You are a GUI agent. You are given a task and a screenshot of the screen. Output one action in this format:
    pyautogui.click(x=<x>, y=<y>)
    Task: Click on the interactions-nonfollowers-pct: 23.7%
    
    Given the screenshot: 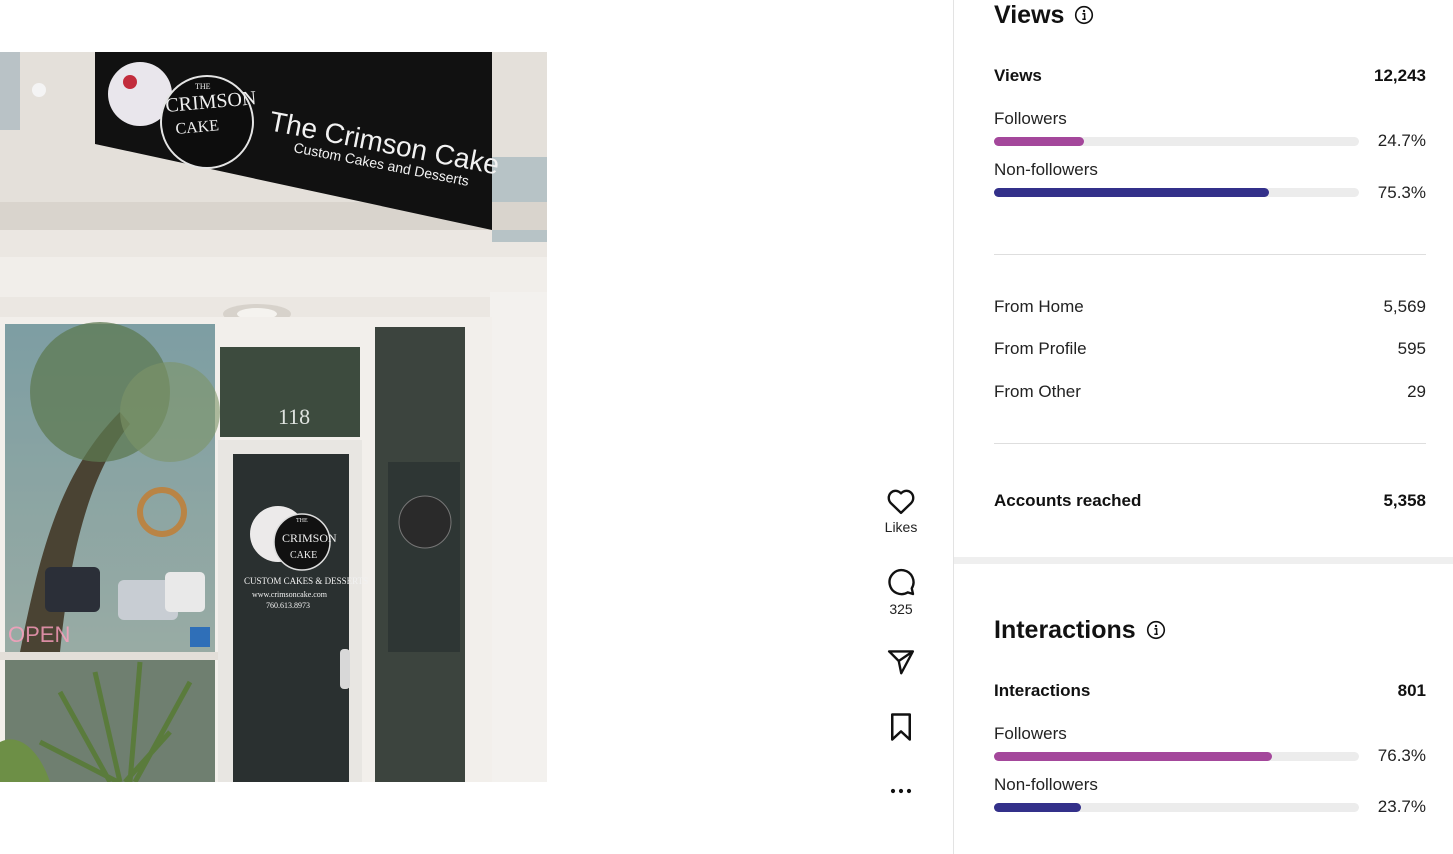 What is the action you would take?
    pyautogui.click(x=1401, y=806)
    